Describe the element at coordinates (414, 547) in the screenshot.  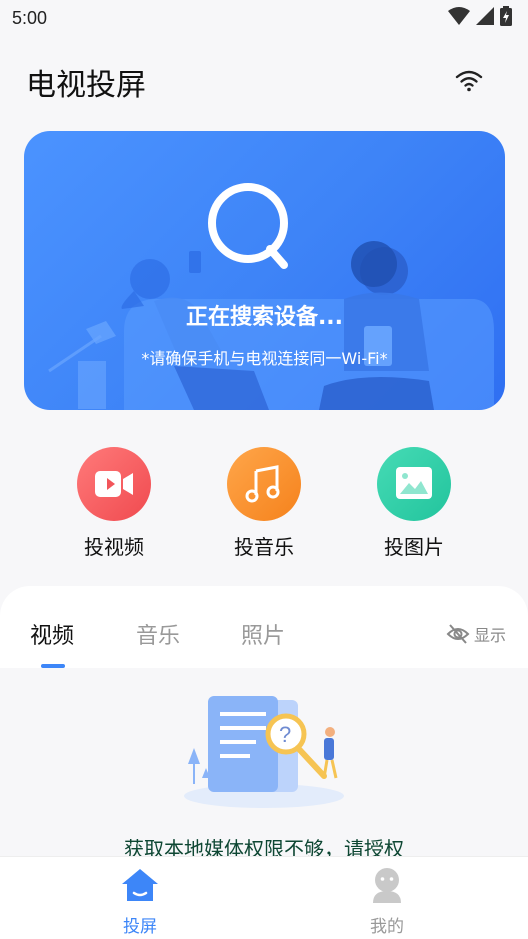
I see `cast-image-label: 投图片` at that location.